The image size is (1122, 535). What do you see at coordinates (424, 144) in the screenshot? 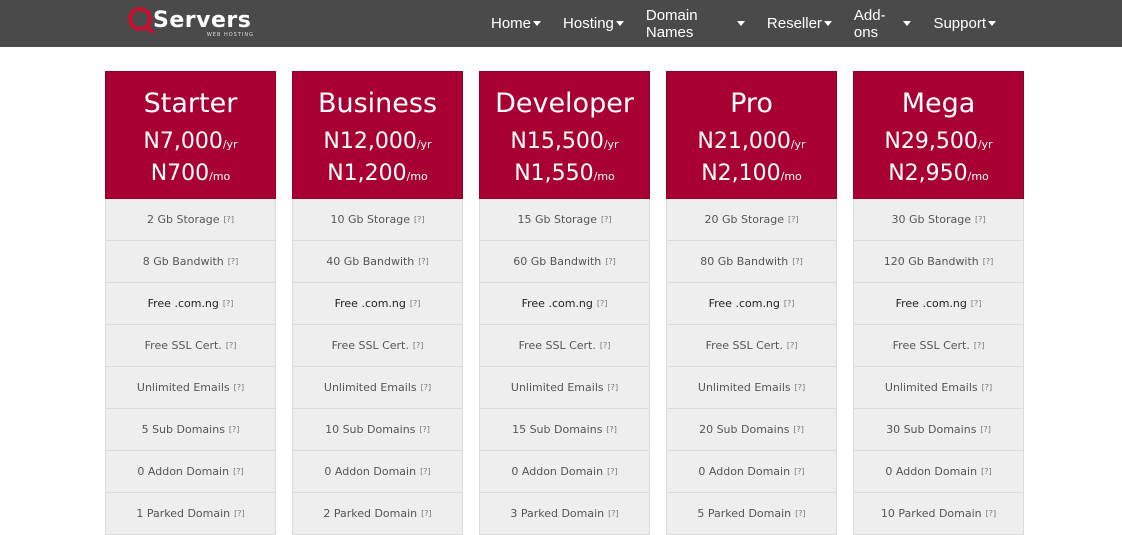
I see `yearly-unit: /yr` at bounding box center [424, 144].